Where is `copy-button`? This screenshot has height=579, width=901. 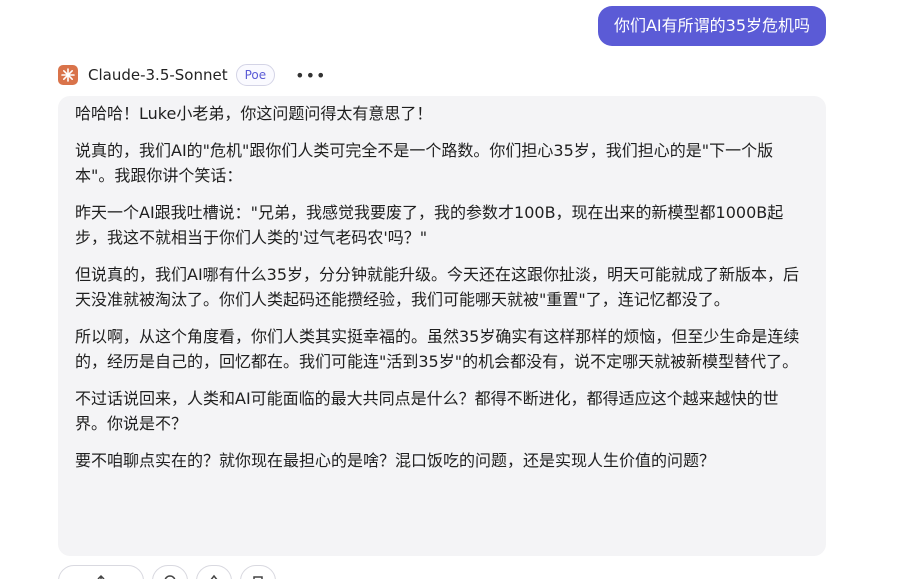
copy-button is located at coordinates (258, 572).